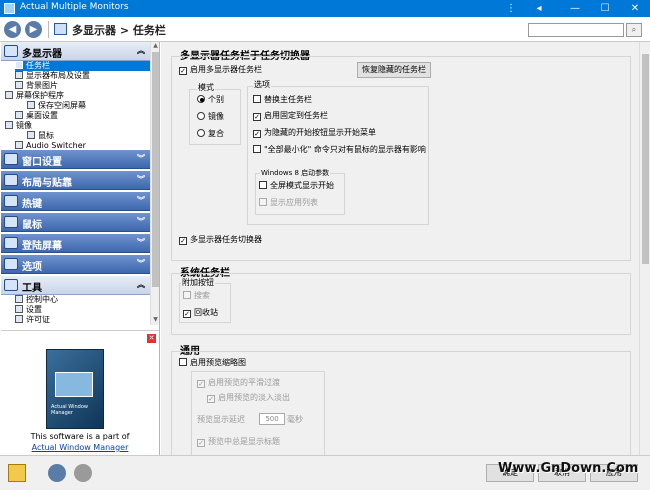  I want to click on tree-item-wallpaper: 背景图片, so click(36, 86).